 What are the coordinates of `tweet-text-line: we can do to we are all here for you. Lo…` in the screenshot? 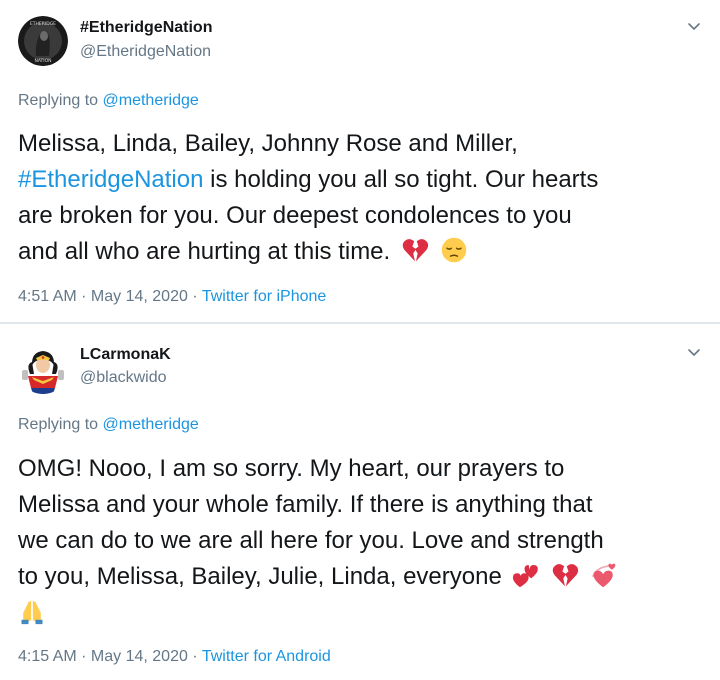 It's located at (311, 540).